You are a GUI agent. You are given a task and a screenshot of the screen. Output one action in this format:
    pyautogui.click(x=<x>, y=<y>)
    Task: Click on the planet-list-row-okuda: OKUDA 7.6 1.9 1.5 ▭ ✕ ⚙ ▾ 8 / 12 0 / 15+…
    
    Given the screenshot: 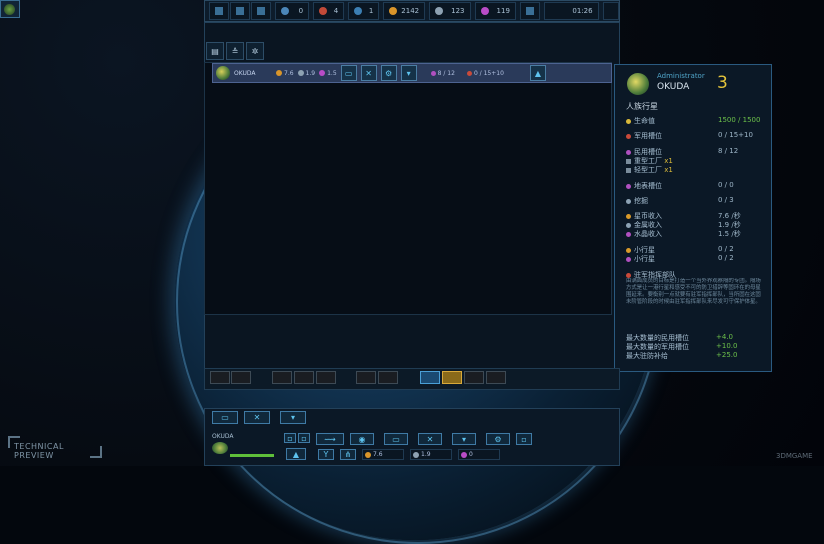 What is the action you would take?
    pyautogui.click(x=412, y=73)
    